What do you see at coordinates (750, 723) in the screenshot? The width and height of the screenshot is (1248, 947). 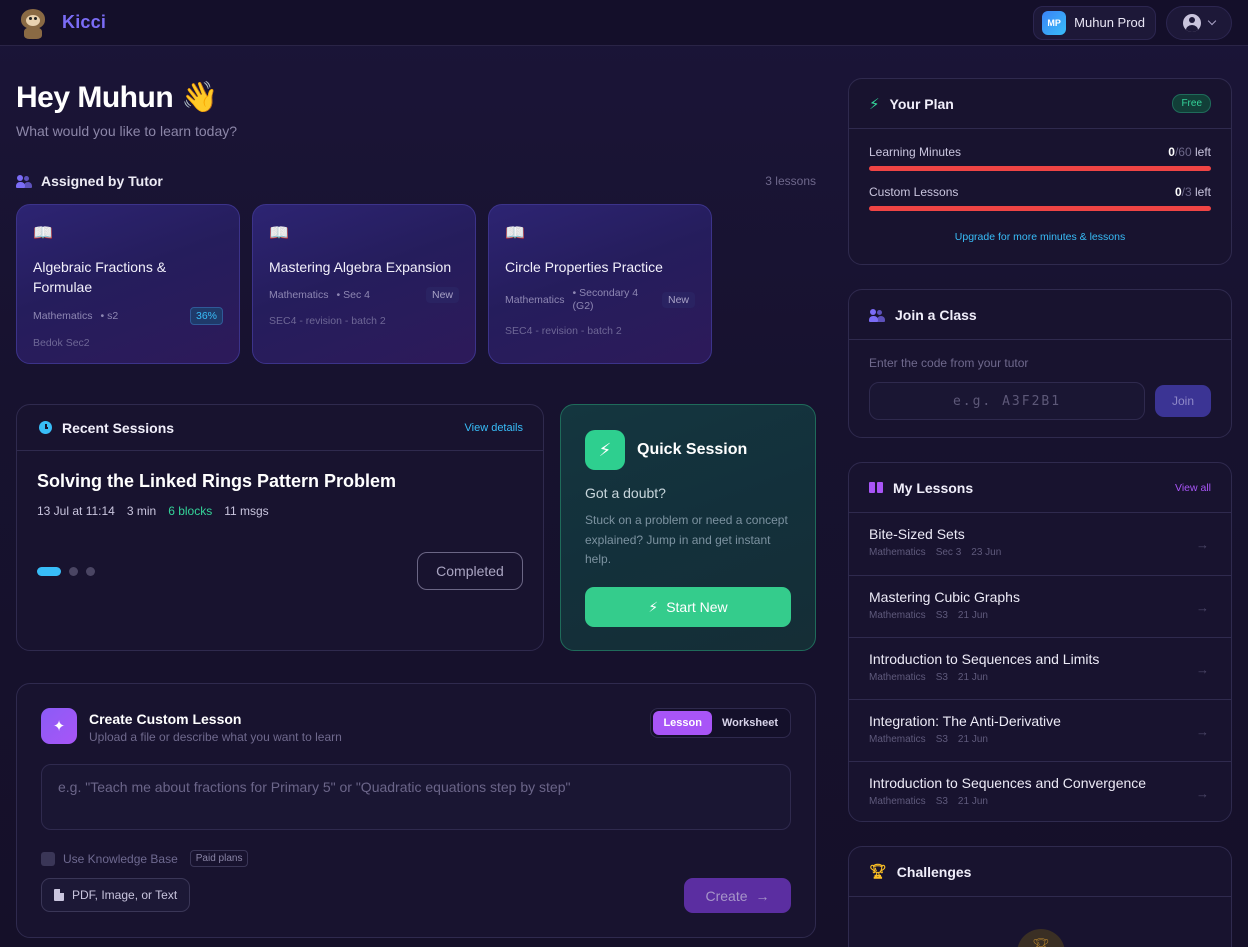 I see `toggle-worksheet: Worksheet` at bounding box center [750, 723].